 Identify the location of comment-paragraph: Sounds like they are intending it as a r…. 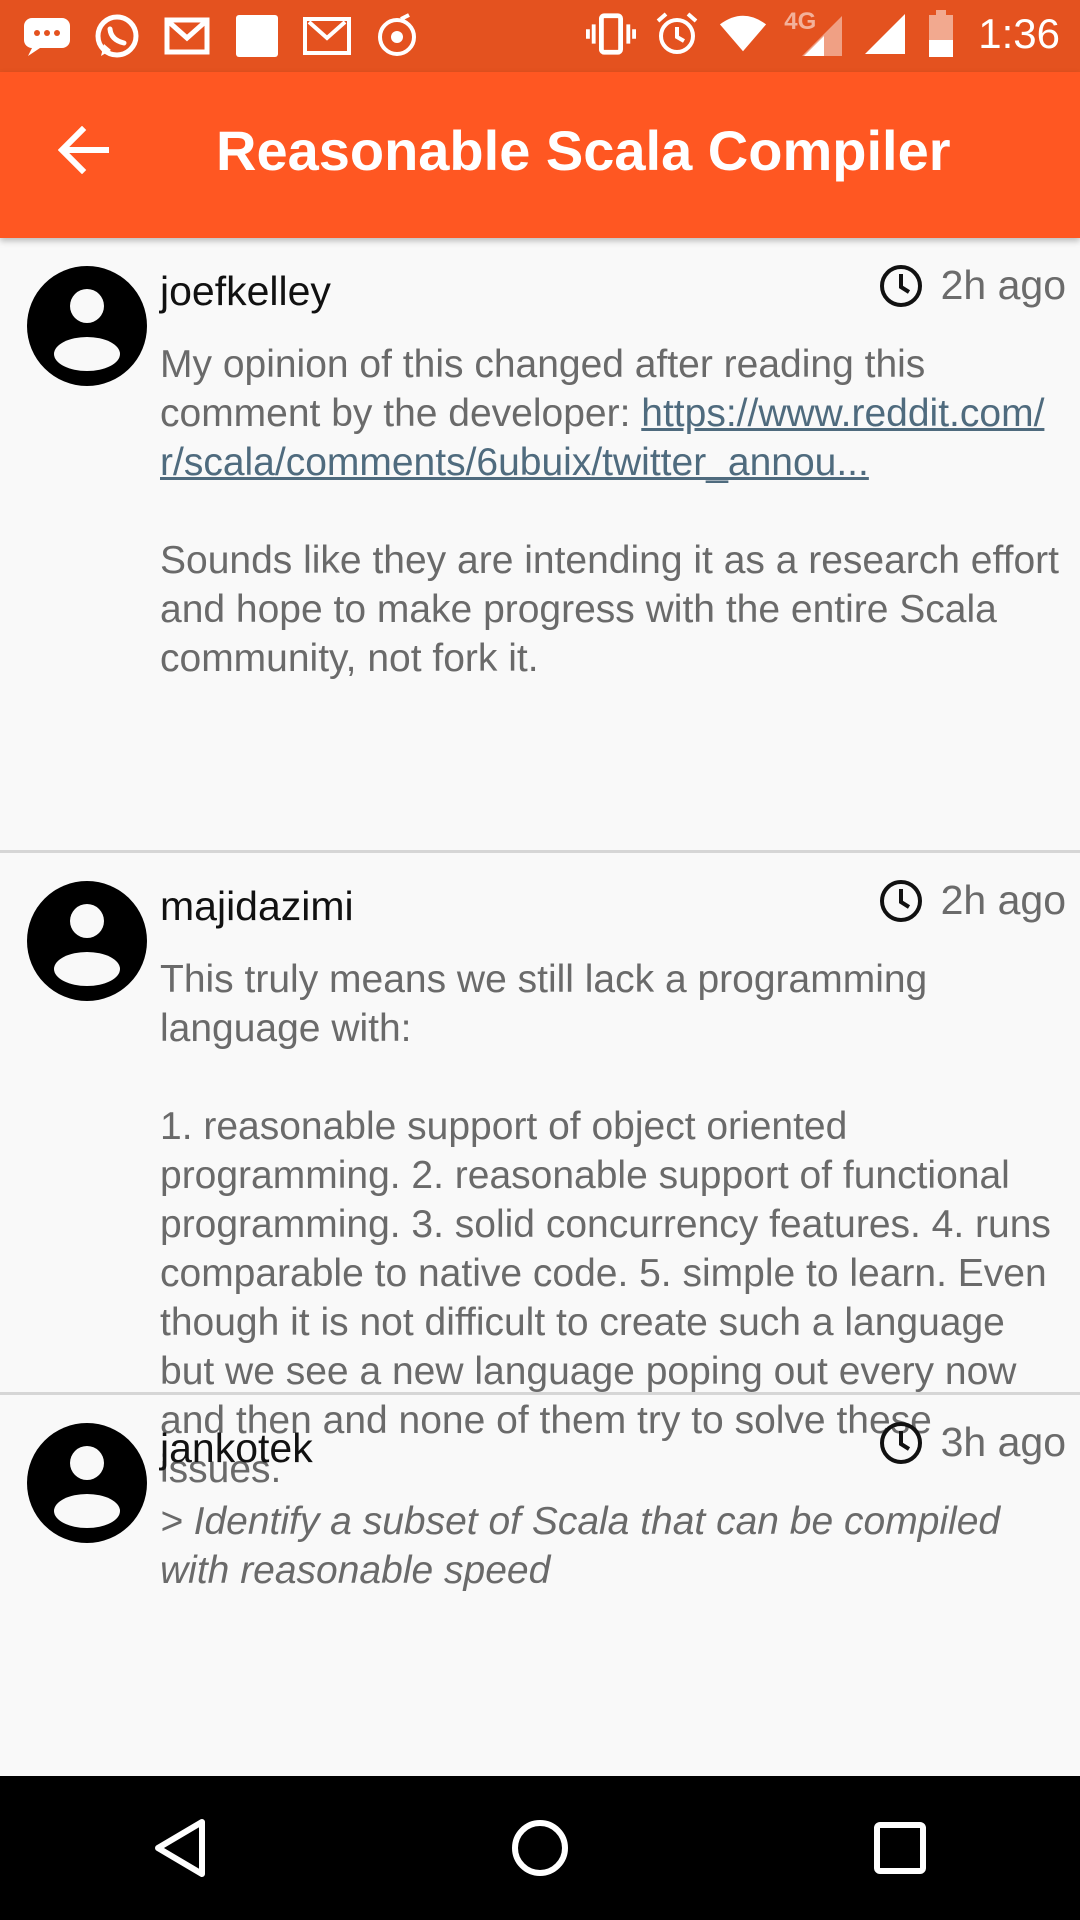
(609, 609).